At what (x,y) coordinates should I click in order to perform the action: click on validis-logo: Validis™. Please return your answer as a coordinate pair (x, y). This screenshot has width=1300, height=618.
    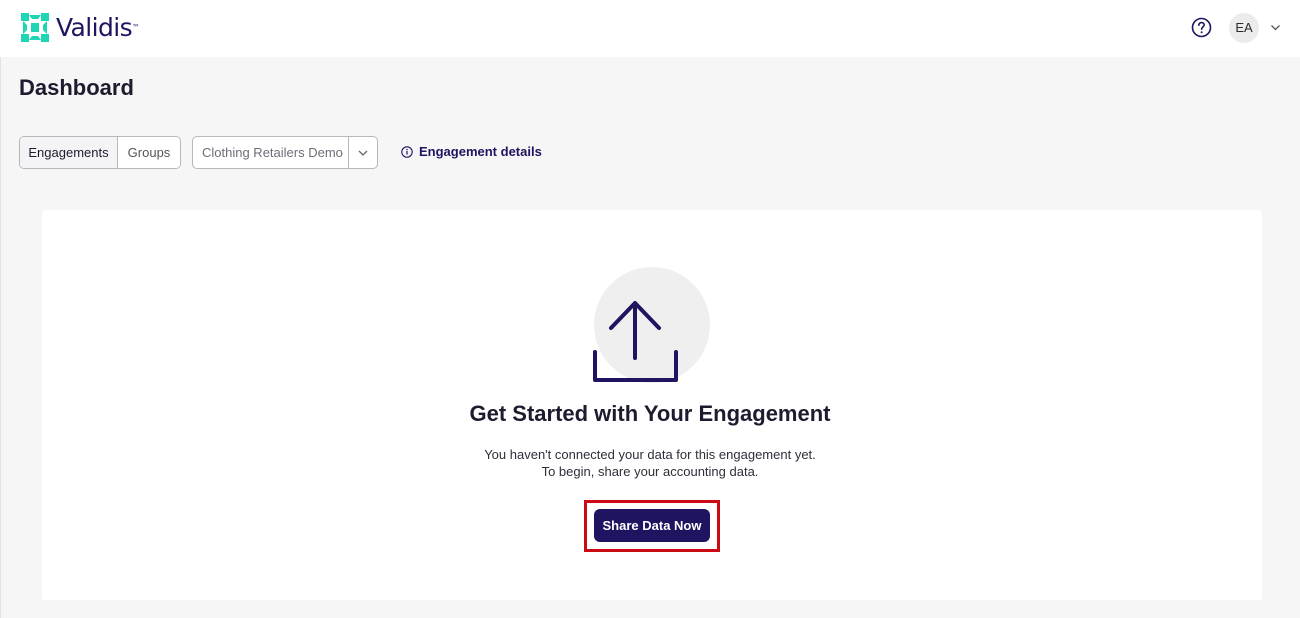
    Looking at the image, I should click on (80, 27).